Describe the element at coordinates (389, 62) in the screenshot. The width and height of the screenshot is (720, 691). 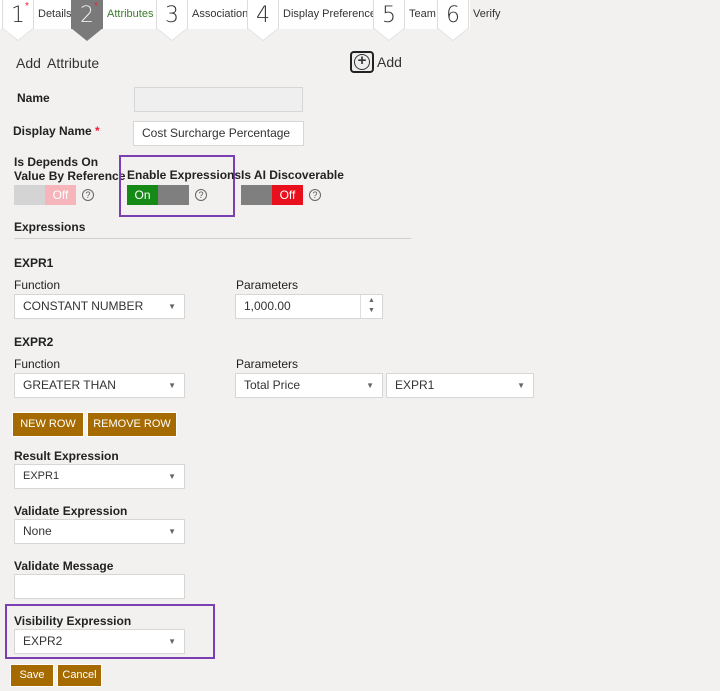
I see `add-label: Add` at that location.